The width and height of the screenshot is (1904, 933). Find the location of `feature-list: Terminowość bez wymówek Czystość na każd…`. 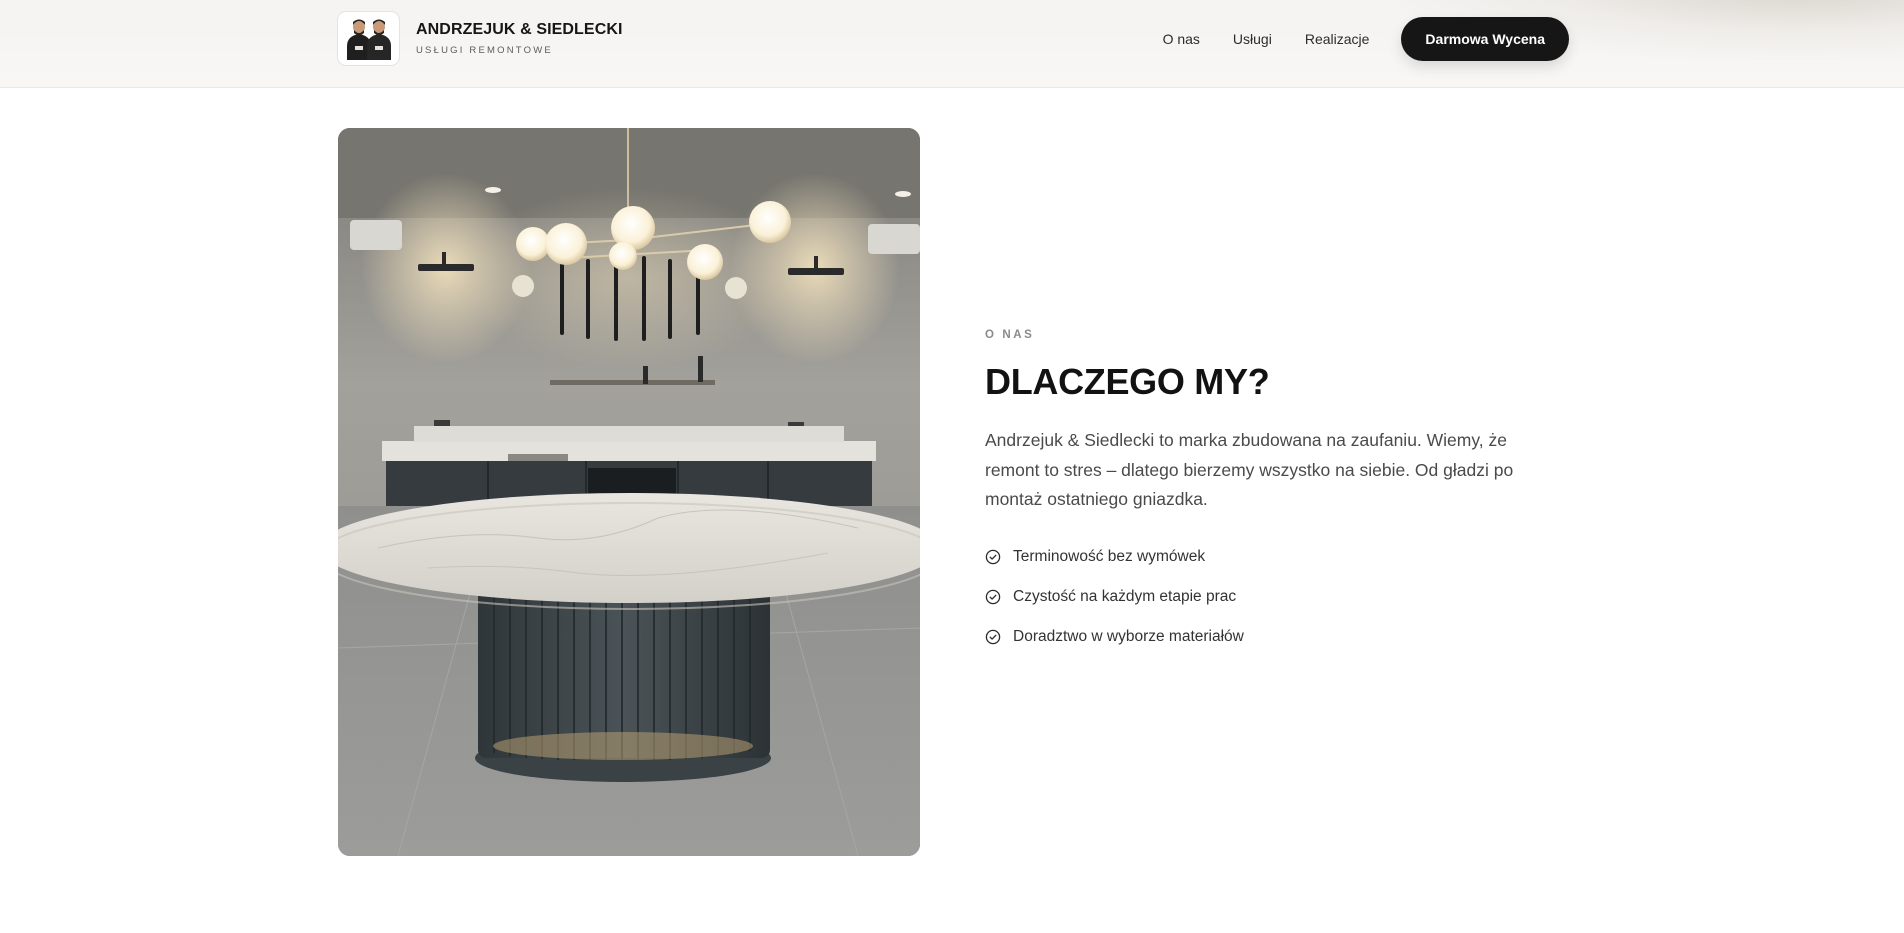

feature-list: Terminowość bez wymówek Czystość na każd… is located at coordinates (1275, 597).